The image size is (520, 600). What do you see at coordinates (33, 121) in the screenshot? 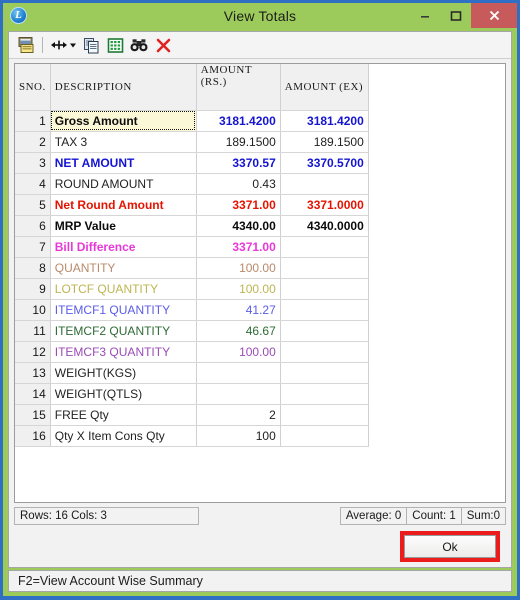
I see `cell-sno: 1` at bounding box center [33, 121].